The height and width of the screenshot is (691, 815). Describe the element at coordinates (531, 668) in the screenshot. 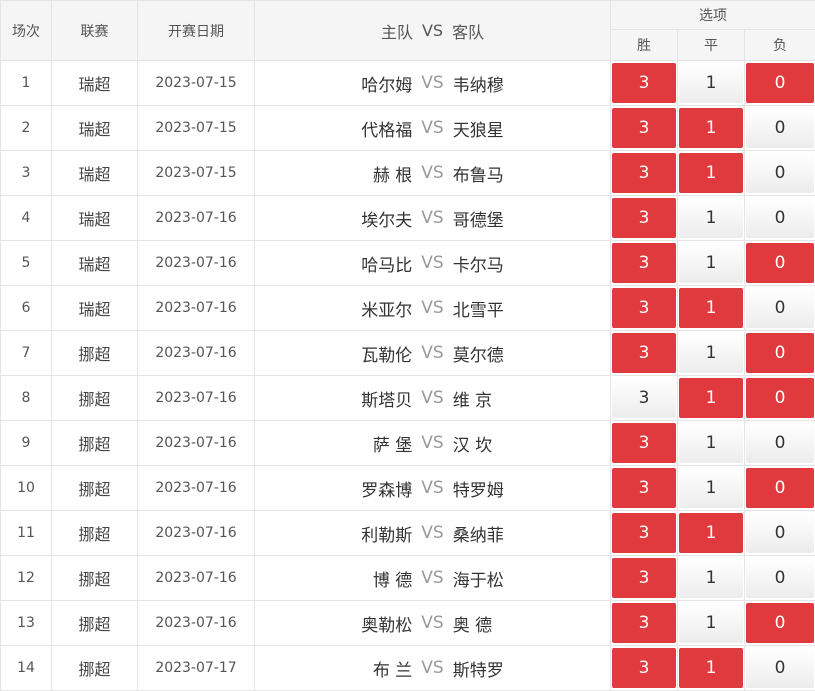

I see `away-team: 斯特罗` at that location.